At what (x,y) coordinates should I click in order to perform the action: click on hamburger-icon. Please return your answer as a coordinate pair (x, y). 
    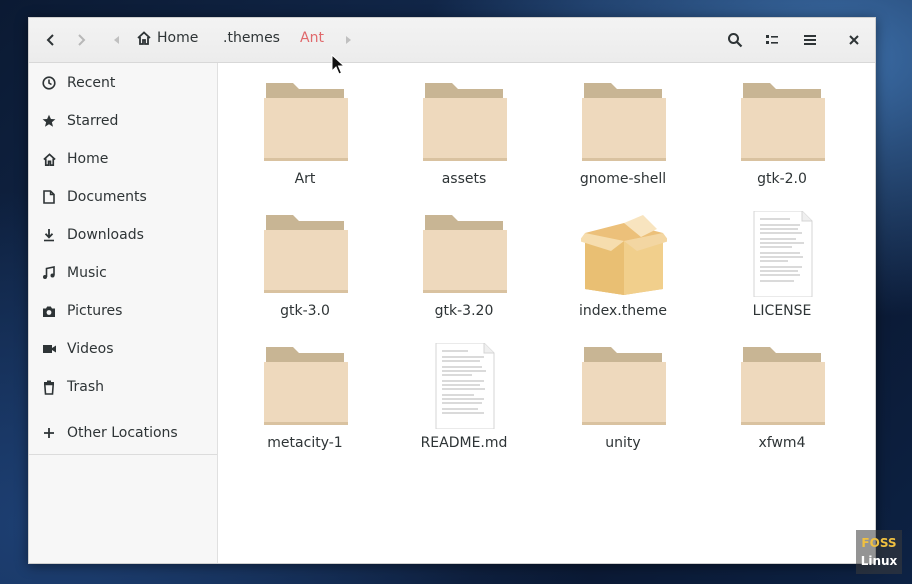
    Looking at the image, I should click on (810, 40).